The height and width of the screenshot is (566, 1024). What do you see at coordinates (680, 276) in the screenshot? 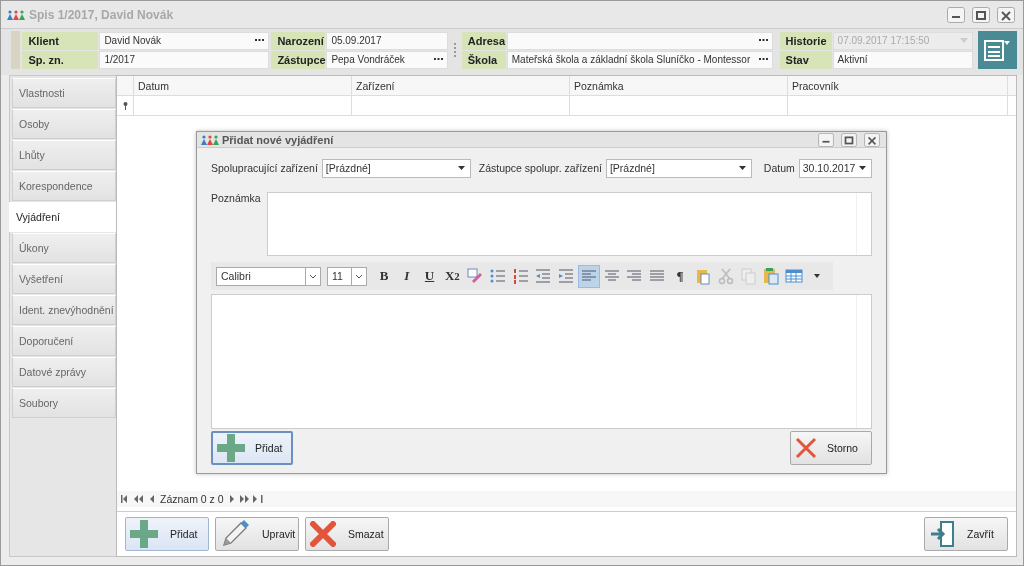
I see `format-button: ¶` at bounding box center [680, 276].